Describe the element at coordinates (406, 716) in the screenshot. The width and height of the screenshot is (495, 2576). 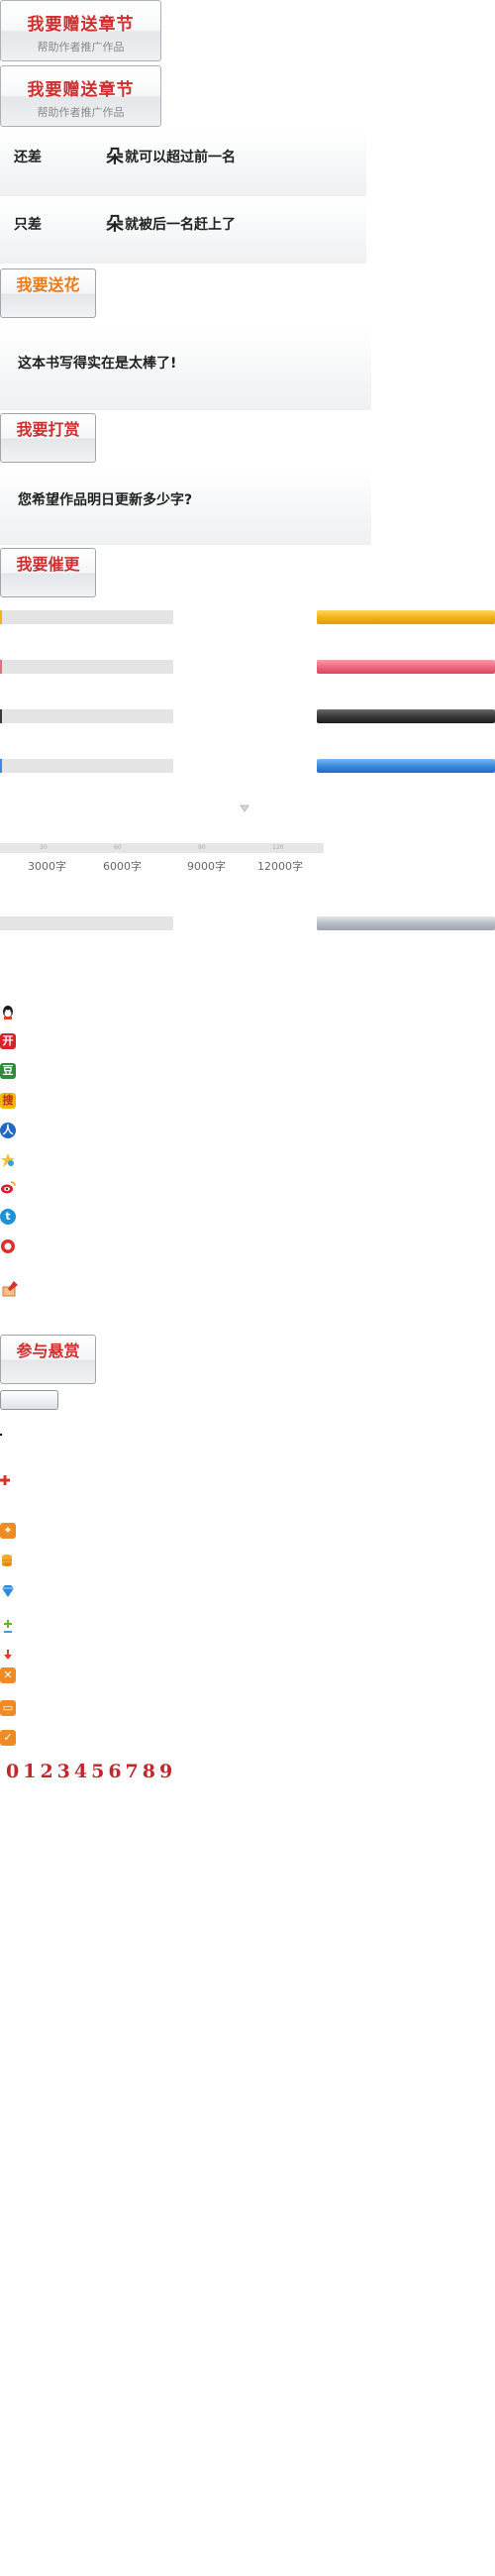
I see `progress-bar-black` at that location.